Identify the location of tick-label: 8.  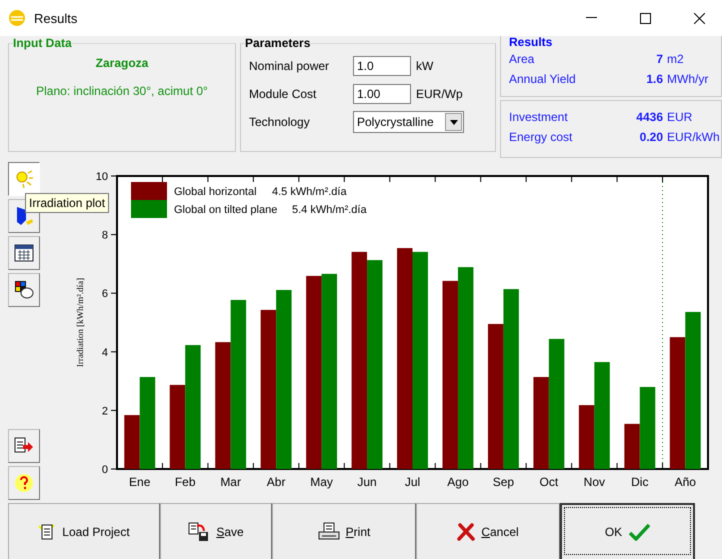
(105, 236).